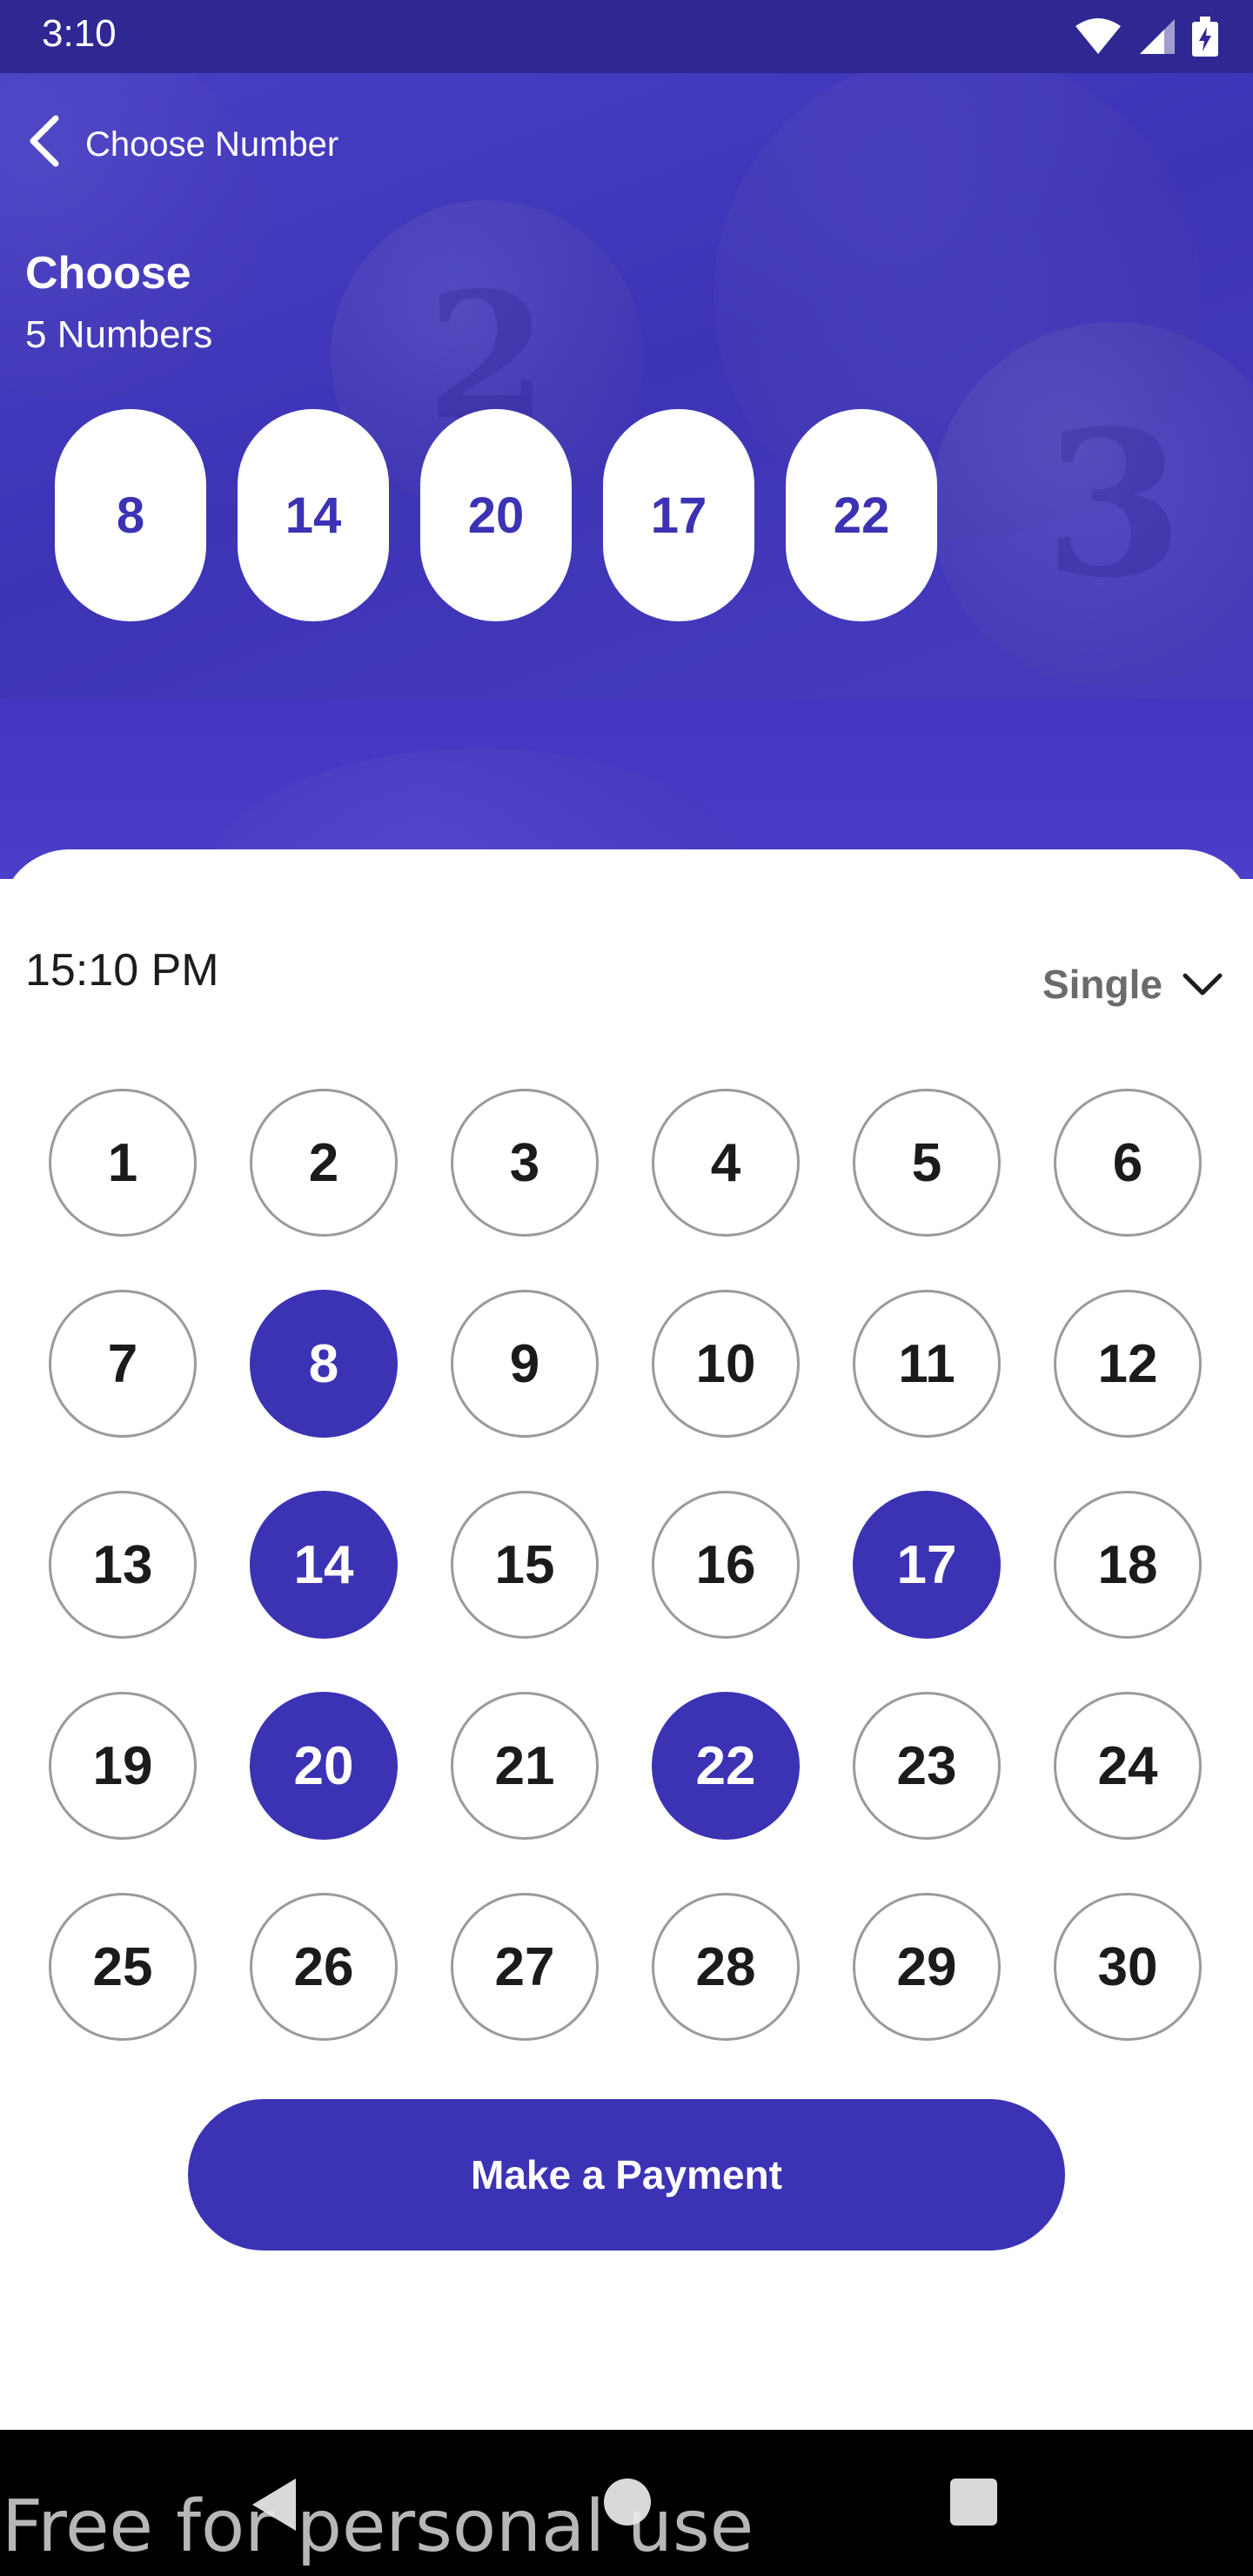 This screenshot has width=1253, height=2576. I want to click on number-ball-16: 16, so click(726, 1565).